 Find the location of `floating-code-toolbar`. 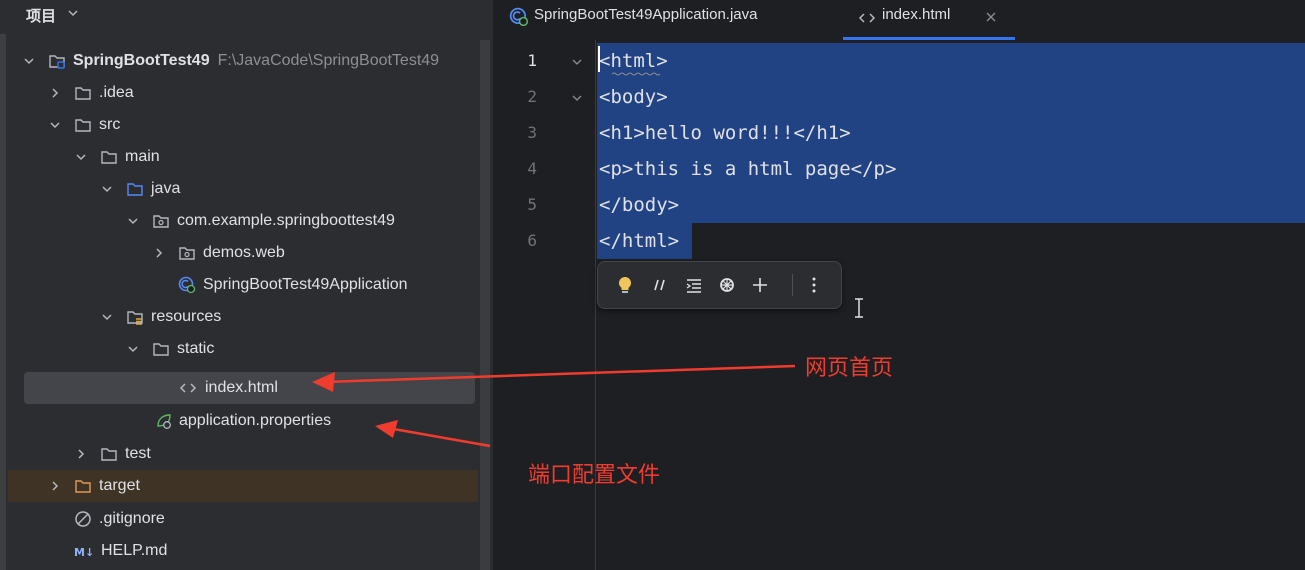

floating-code-toolbar is located at coordinates (719, 285).